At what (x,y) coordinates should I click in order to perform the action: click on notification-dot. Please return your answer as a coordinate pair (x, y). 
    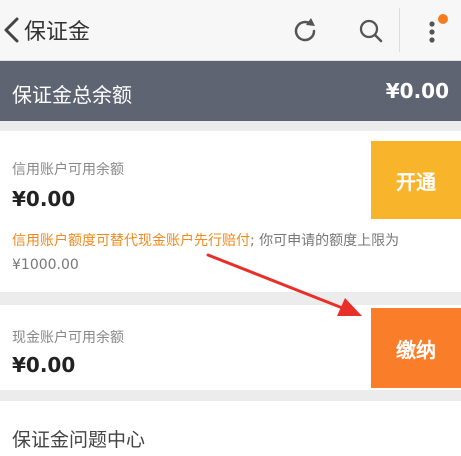
    Looking at the image, I should click on (443, 19).